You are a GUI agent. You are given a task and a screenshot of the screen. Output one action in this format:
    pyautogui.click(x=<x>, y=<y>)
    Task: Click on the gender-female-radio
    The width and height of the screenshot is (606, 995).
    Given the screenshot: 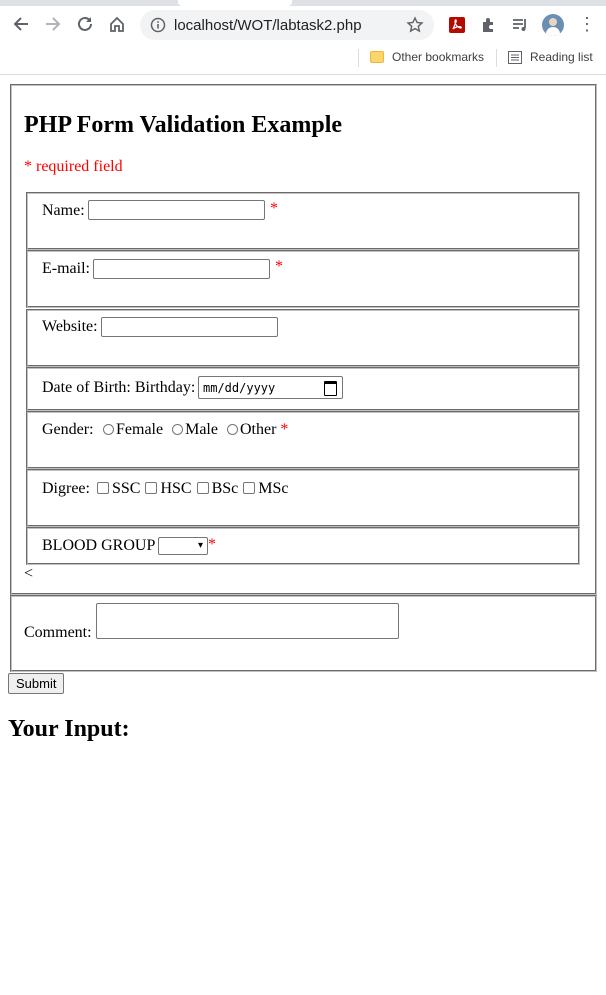 What is the action you would take?
    pyautogui.click(x=108, y=429)
    